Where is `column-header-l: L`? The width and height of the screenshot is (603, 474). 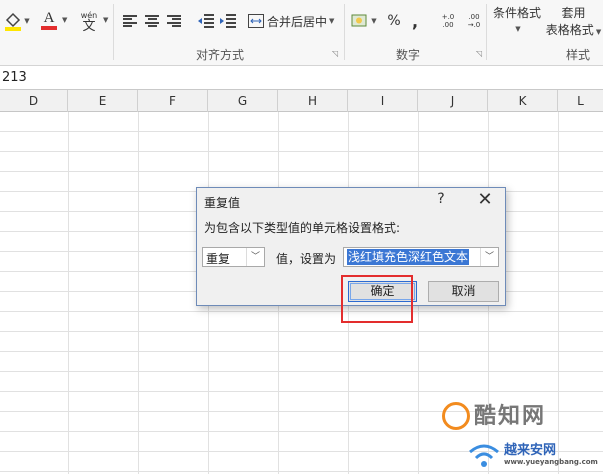 column-header-l: L is located at coordinates (580, 101).